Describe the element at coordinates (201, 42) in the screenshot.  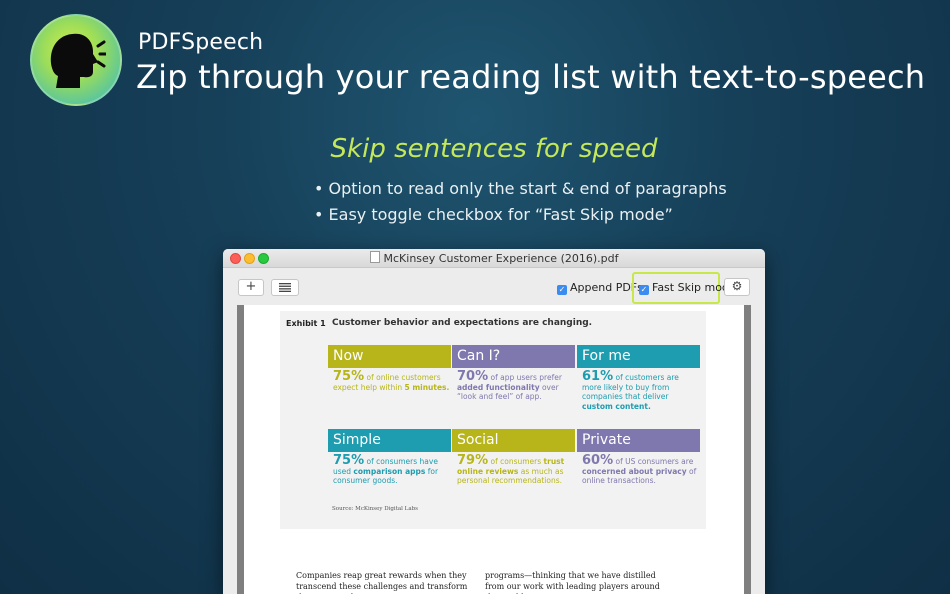
I see `app-name: PDFSpeech` at that location.